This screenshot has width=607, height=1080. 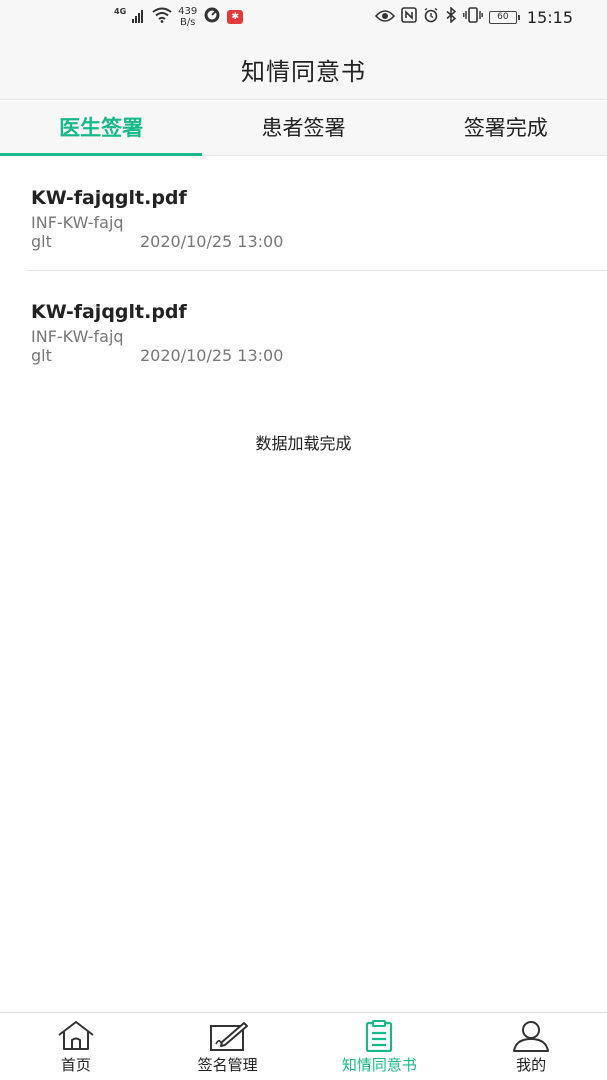 I want to click on nav-label-signature-manage: 签名管理, so click(x=227, y=1065).